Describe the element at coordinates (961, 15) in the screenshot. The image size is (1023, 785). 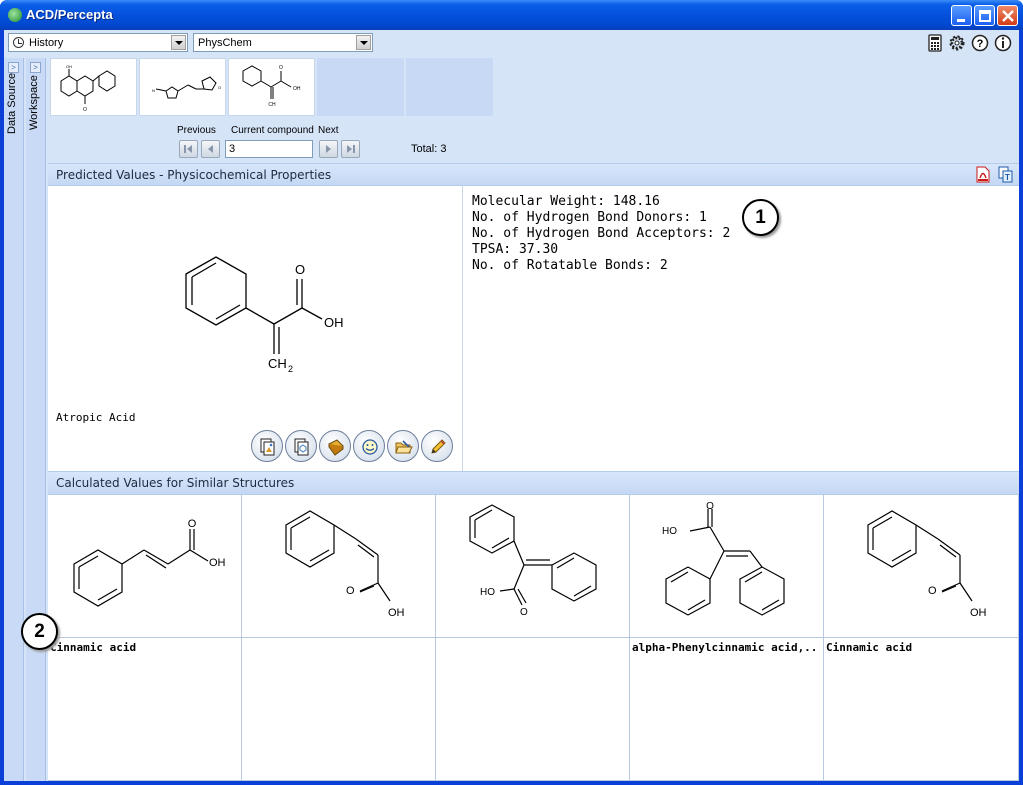
I see `minimize-button` at that location.